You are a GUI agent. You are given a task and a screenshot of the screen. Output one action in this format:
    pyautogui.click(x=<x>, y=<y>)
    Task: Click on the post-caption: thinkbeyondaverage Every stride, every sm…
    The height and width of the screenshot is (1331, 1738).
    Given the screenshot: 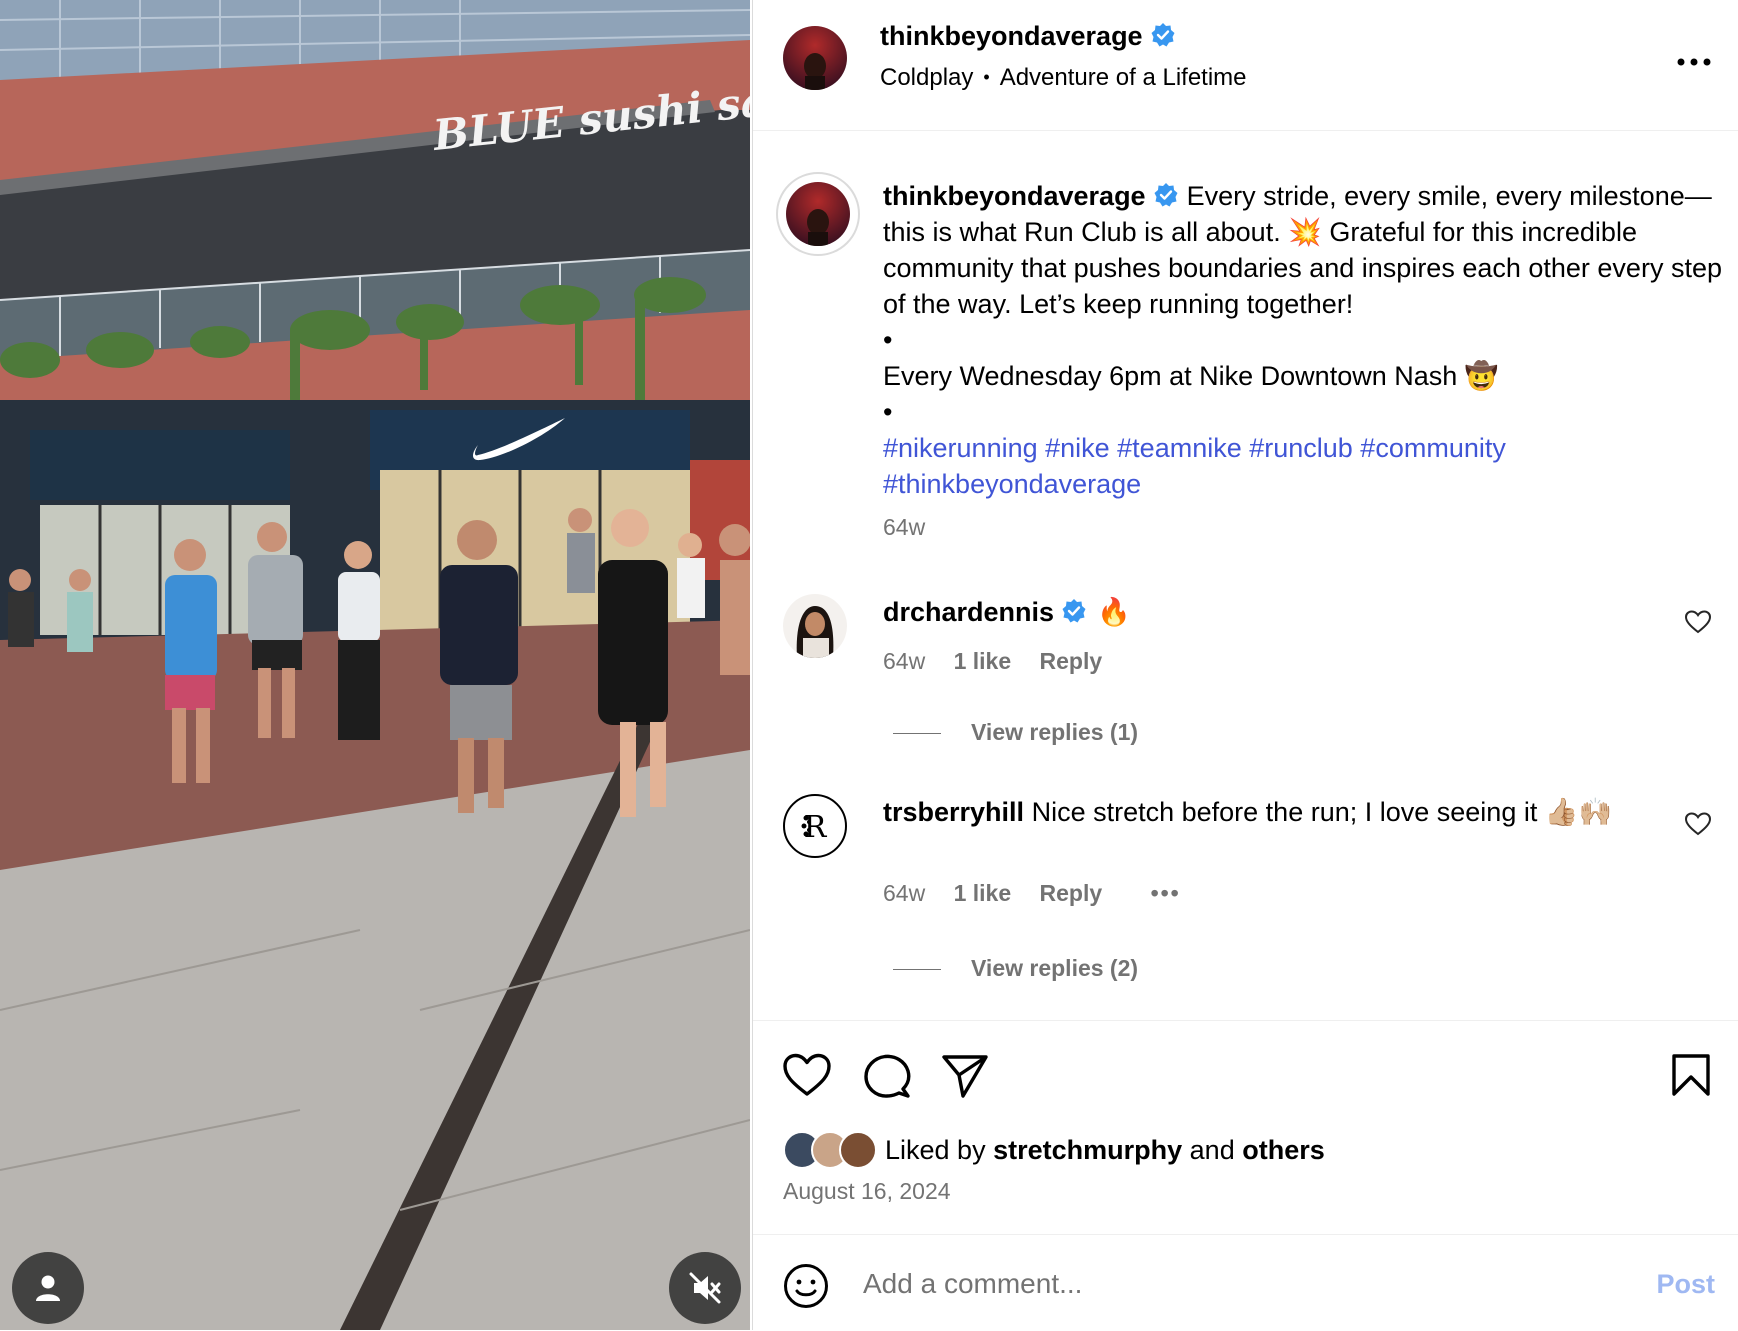 What is the action you would take?
    pyautogui.click(x=1303, y=340)
    